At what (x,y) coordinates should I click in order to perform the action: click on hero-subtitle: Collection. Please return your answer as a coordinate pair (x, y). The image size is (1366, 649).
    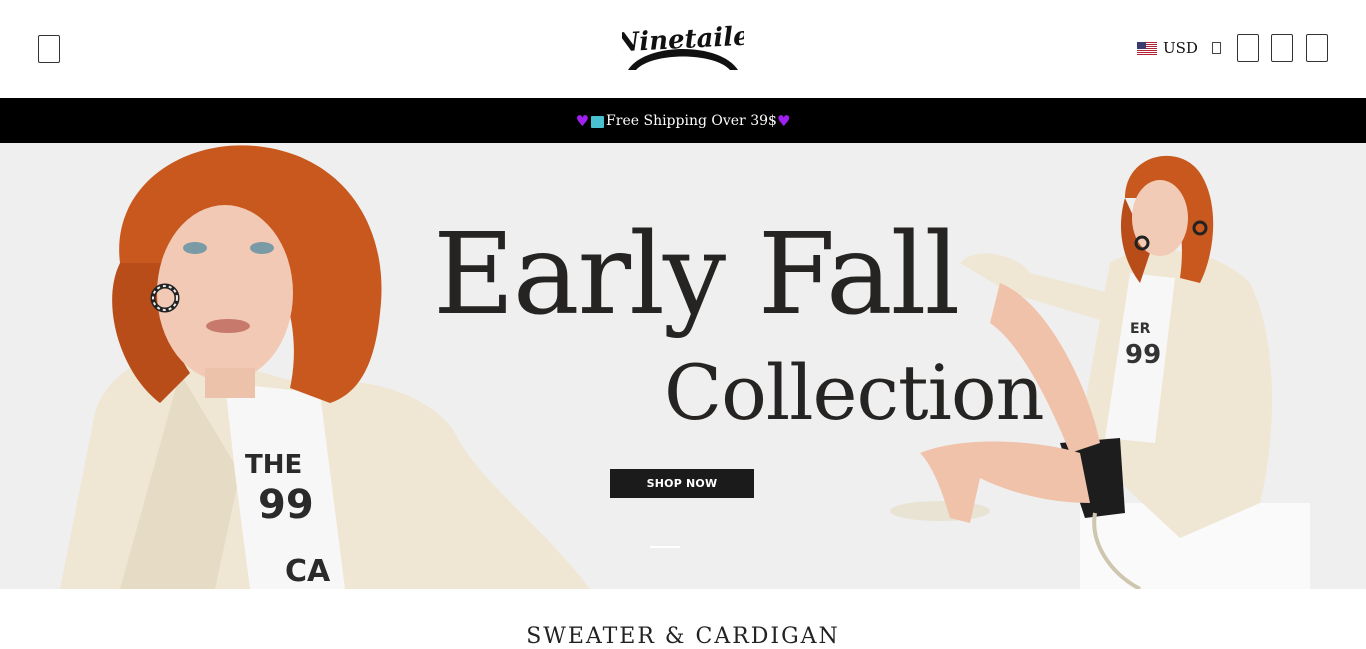
    Looking at the image, I should click on (854, 392).